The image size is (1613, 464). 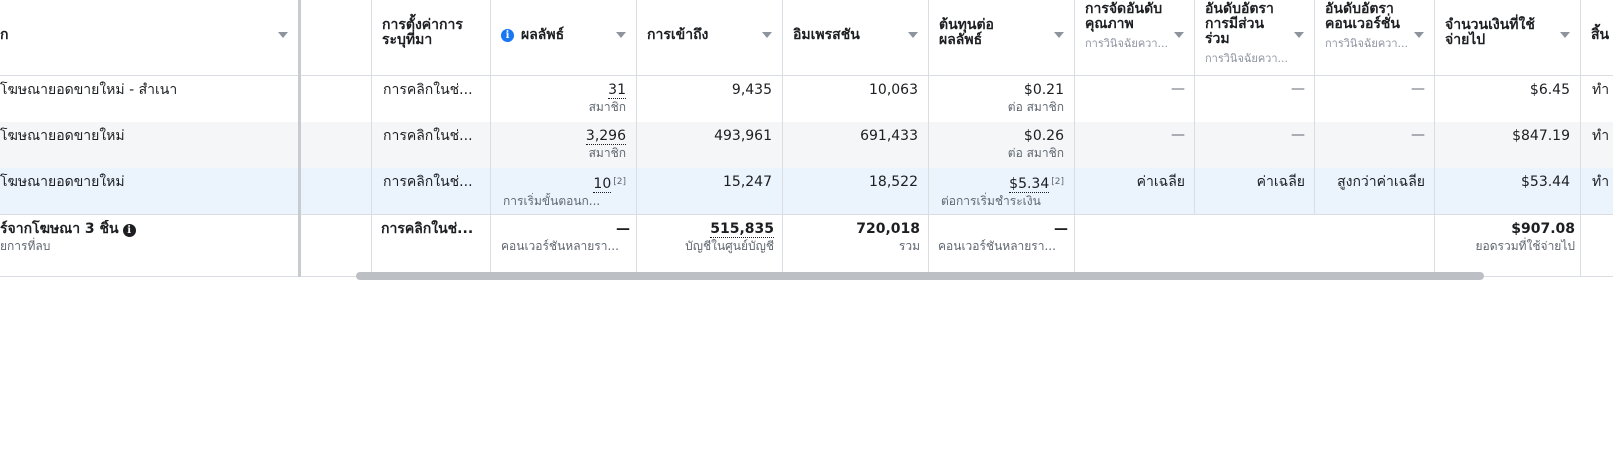 I want to click on column-header-cost-per-result: ต้นทุนต่อผลลัพธ์, so click(x=1001, y=38).